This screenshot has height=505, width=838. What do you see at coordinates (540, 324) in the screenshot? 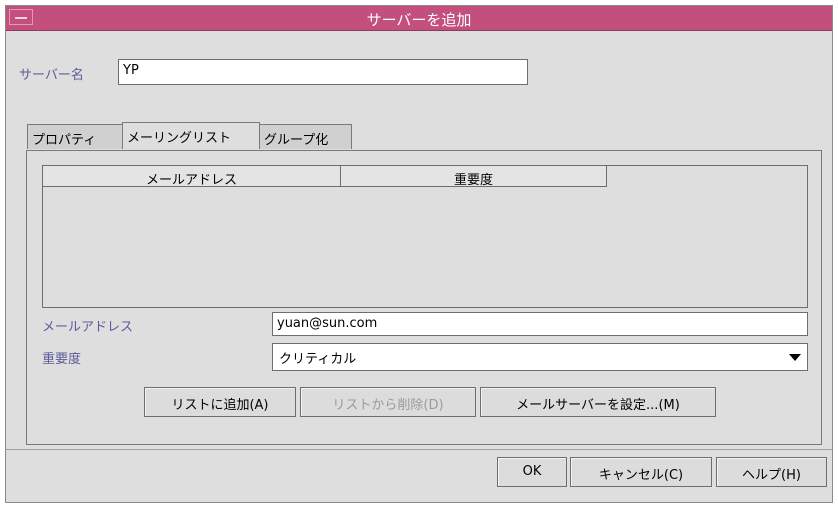
I see `email-field: yuan@sun.com` at bounding box center [540, 324].